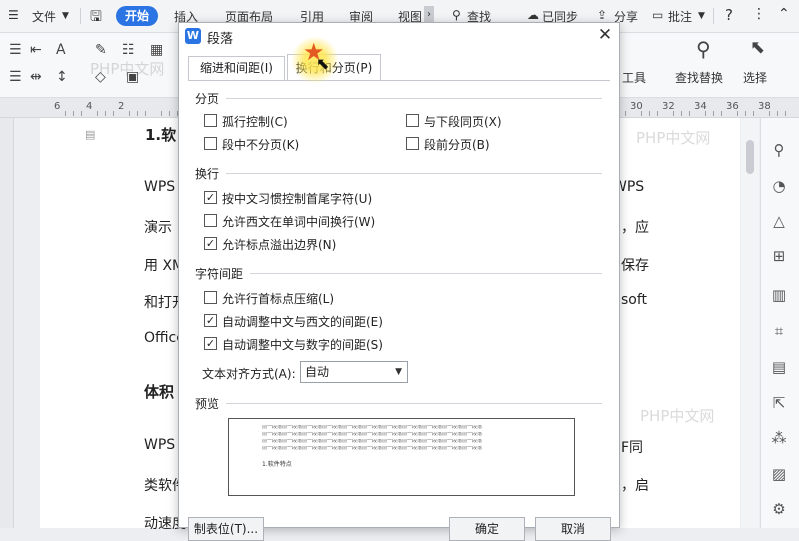 Image resolution: width=799 pixels, height=541 pixels. I want to click on ruler-number: 6, so click(57, 106).